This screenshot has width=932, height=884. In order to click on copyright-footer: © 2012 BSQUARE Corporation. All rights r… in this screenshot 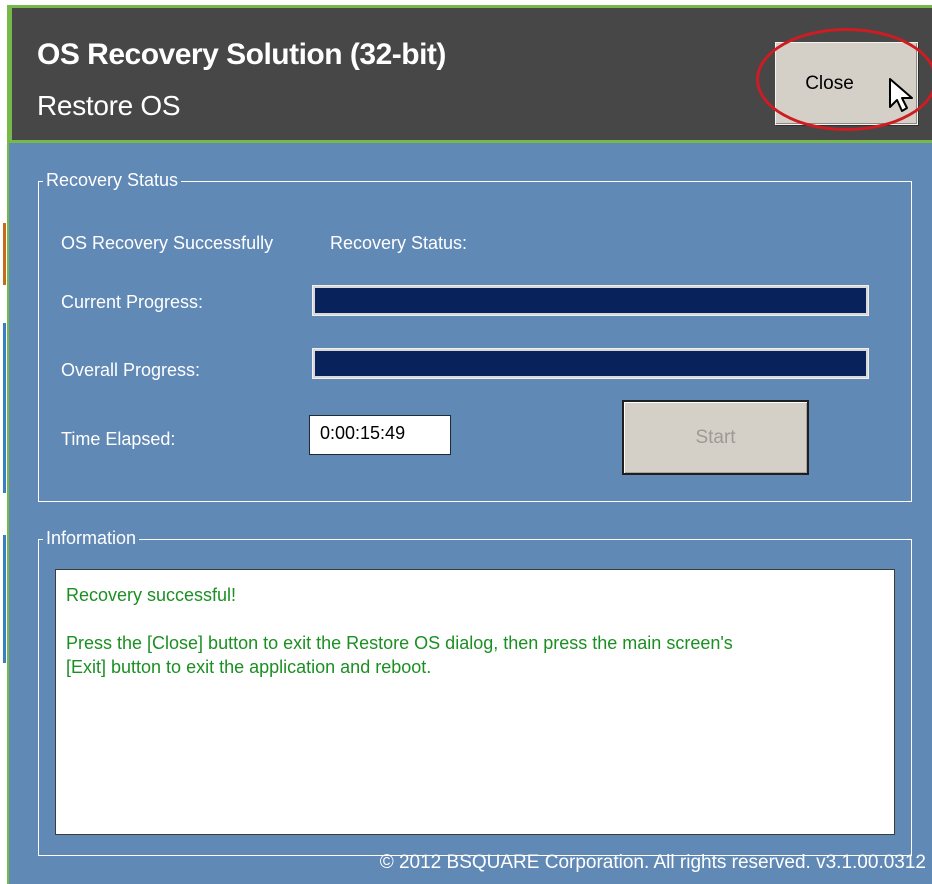, I will do `click(652, 862)`.